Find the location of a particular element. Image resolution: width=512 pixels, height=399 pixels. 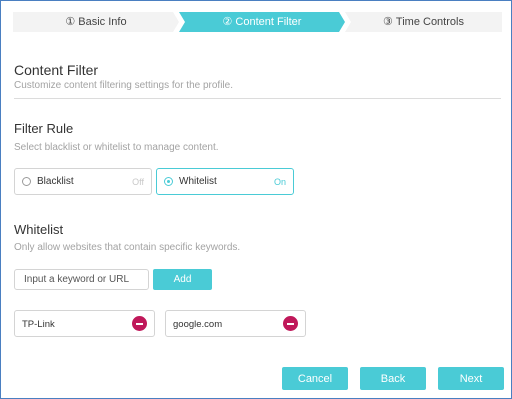

entry-text: TP-Link is located at coordinates (38, 324).